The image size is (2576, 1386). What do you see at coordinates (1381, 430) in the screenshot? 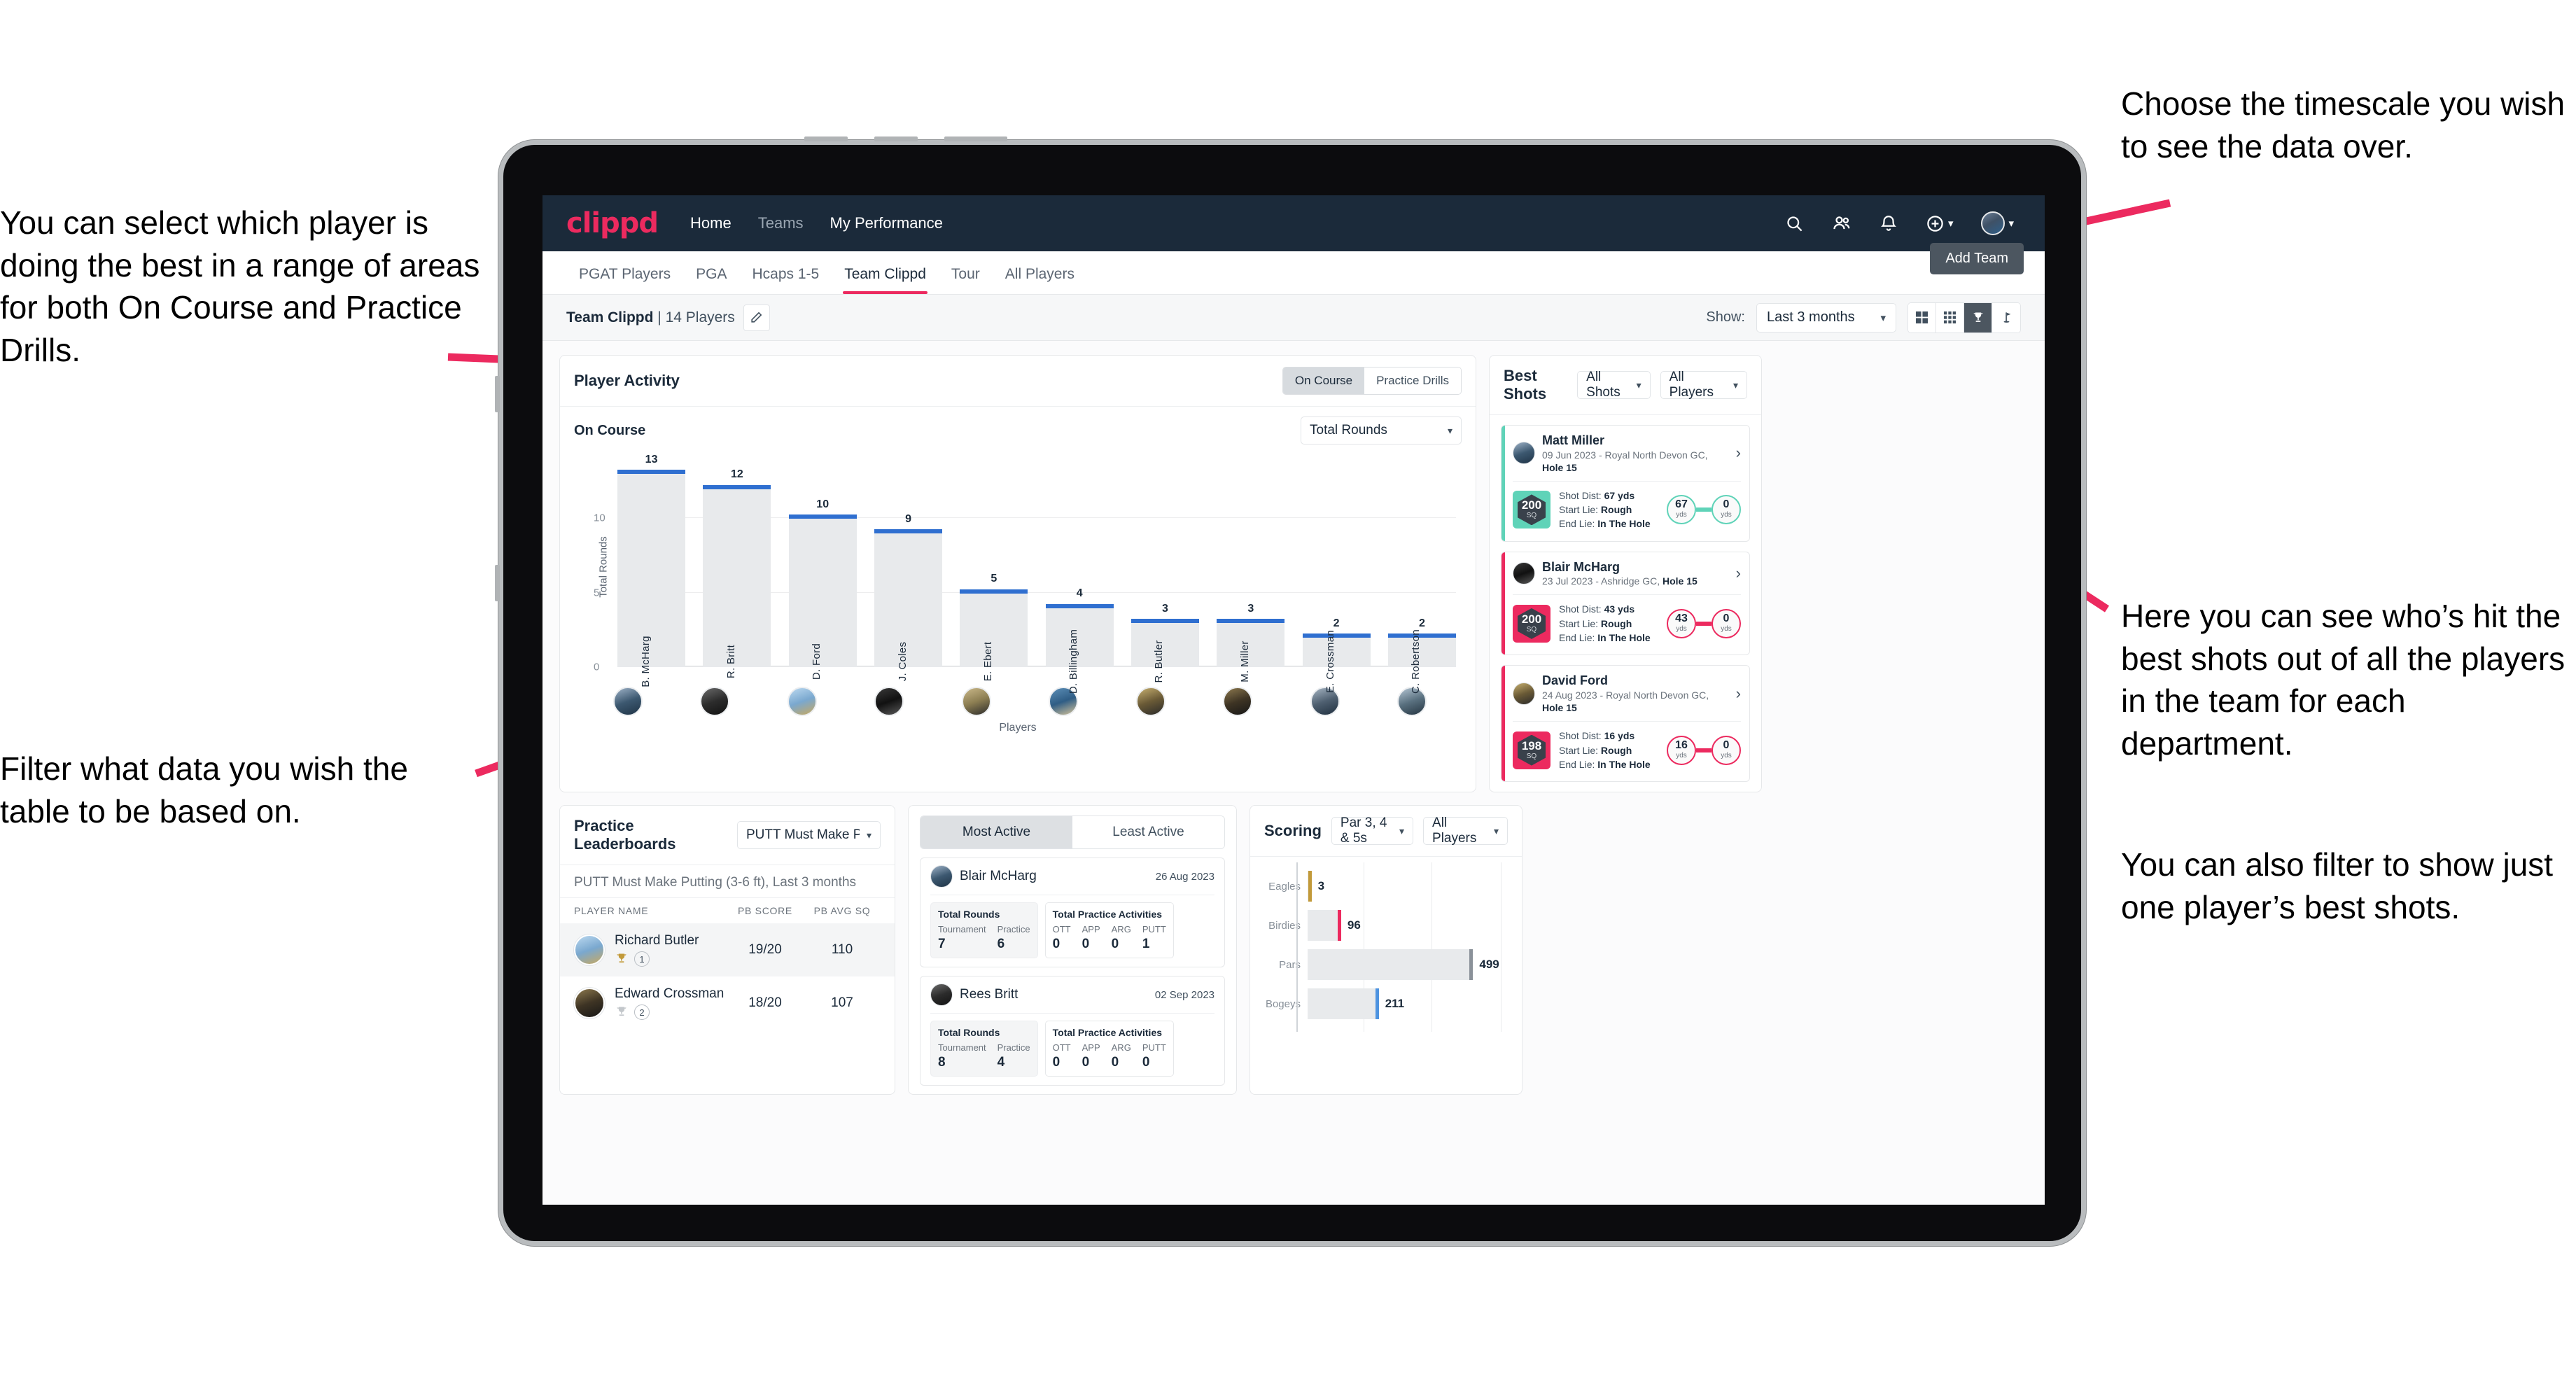
I see `metric-select: Total Rounds ▾` at bounding box center [1381, 430].